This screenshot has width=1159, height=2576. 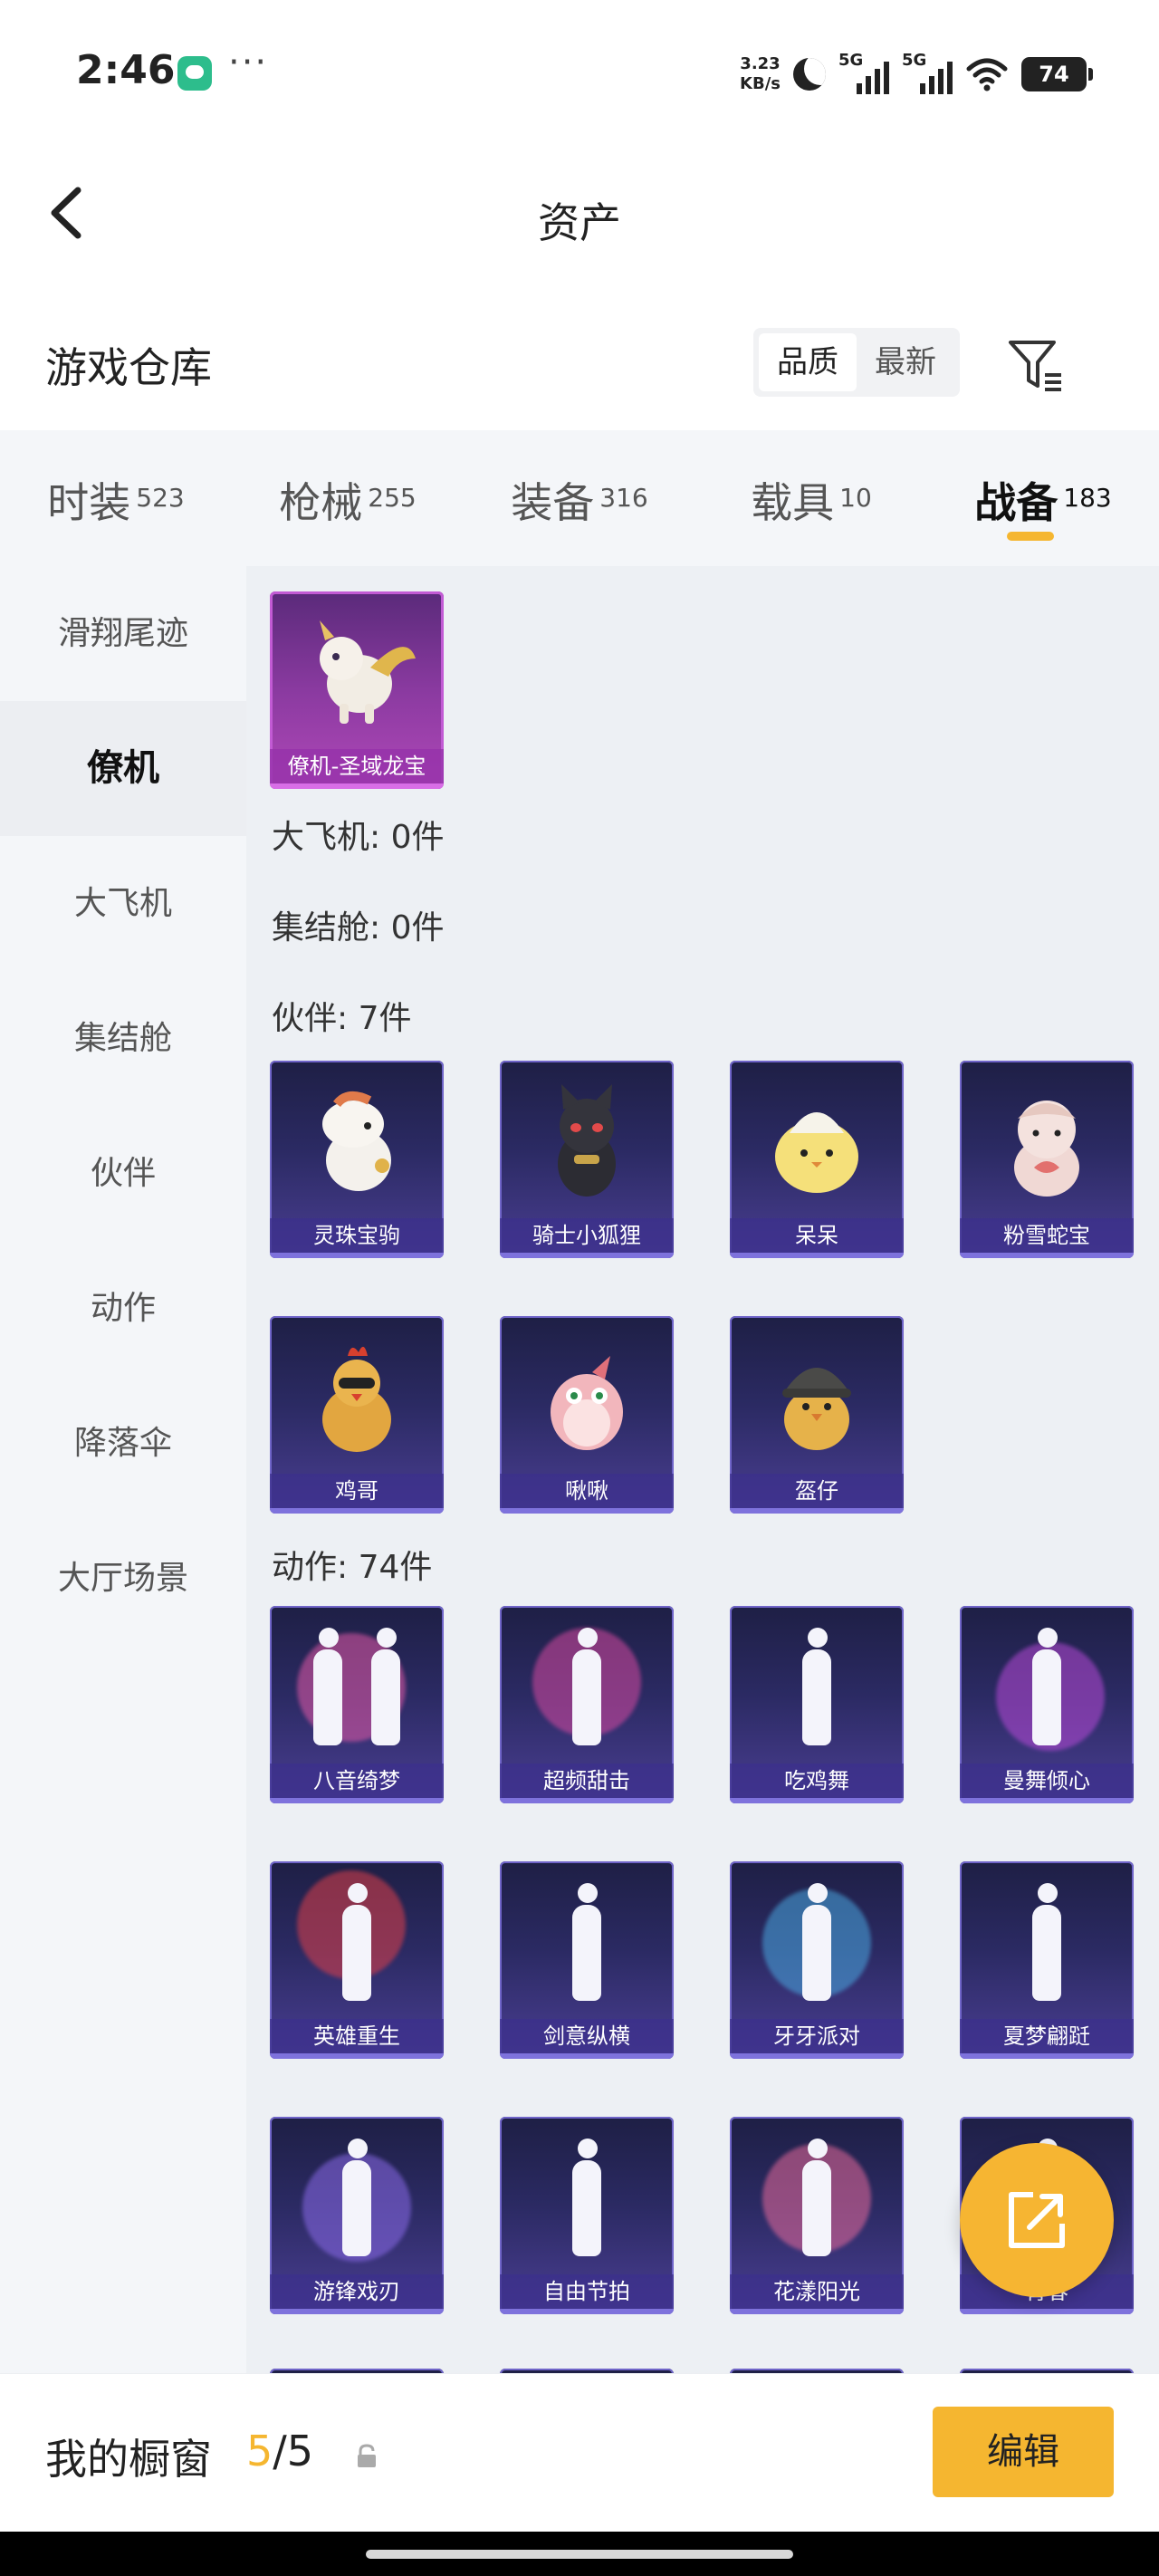 What do you see at coordinates (123, 1443) in the screenshot?
I see `sidebar-item-parachute: 降落伞` at bounding box center [123, 1443].